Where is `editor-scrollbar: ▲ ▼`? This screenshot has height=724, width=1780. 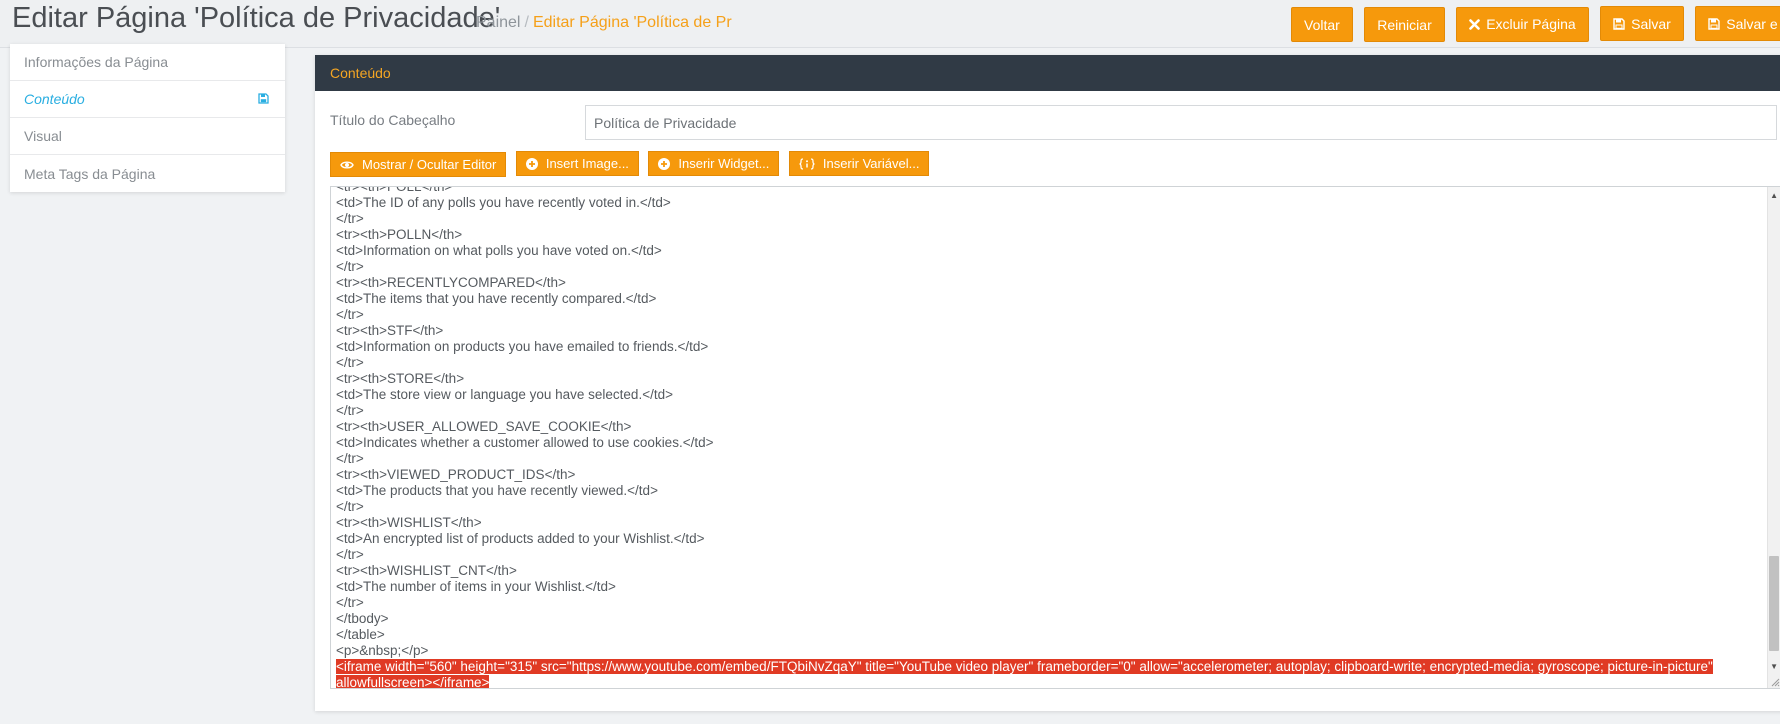 editor-scrollbar: ▲ ▼ is located at coordinates (1773, 437).